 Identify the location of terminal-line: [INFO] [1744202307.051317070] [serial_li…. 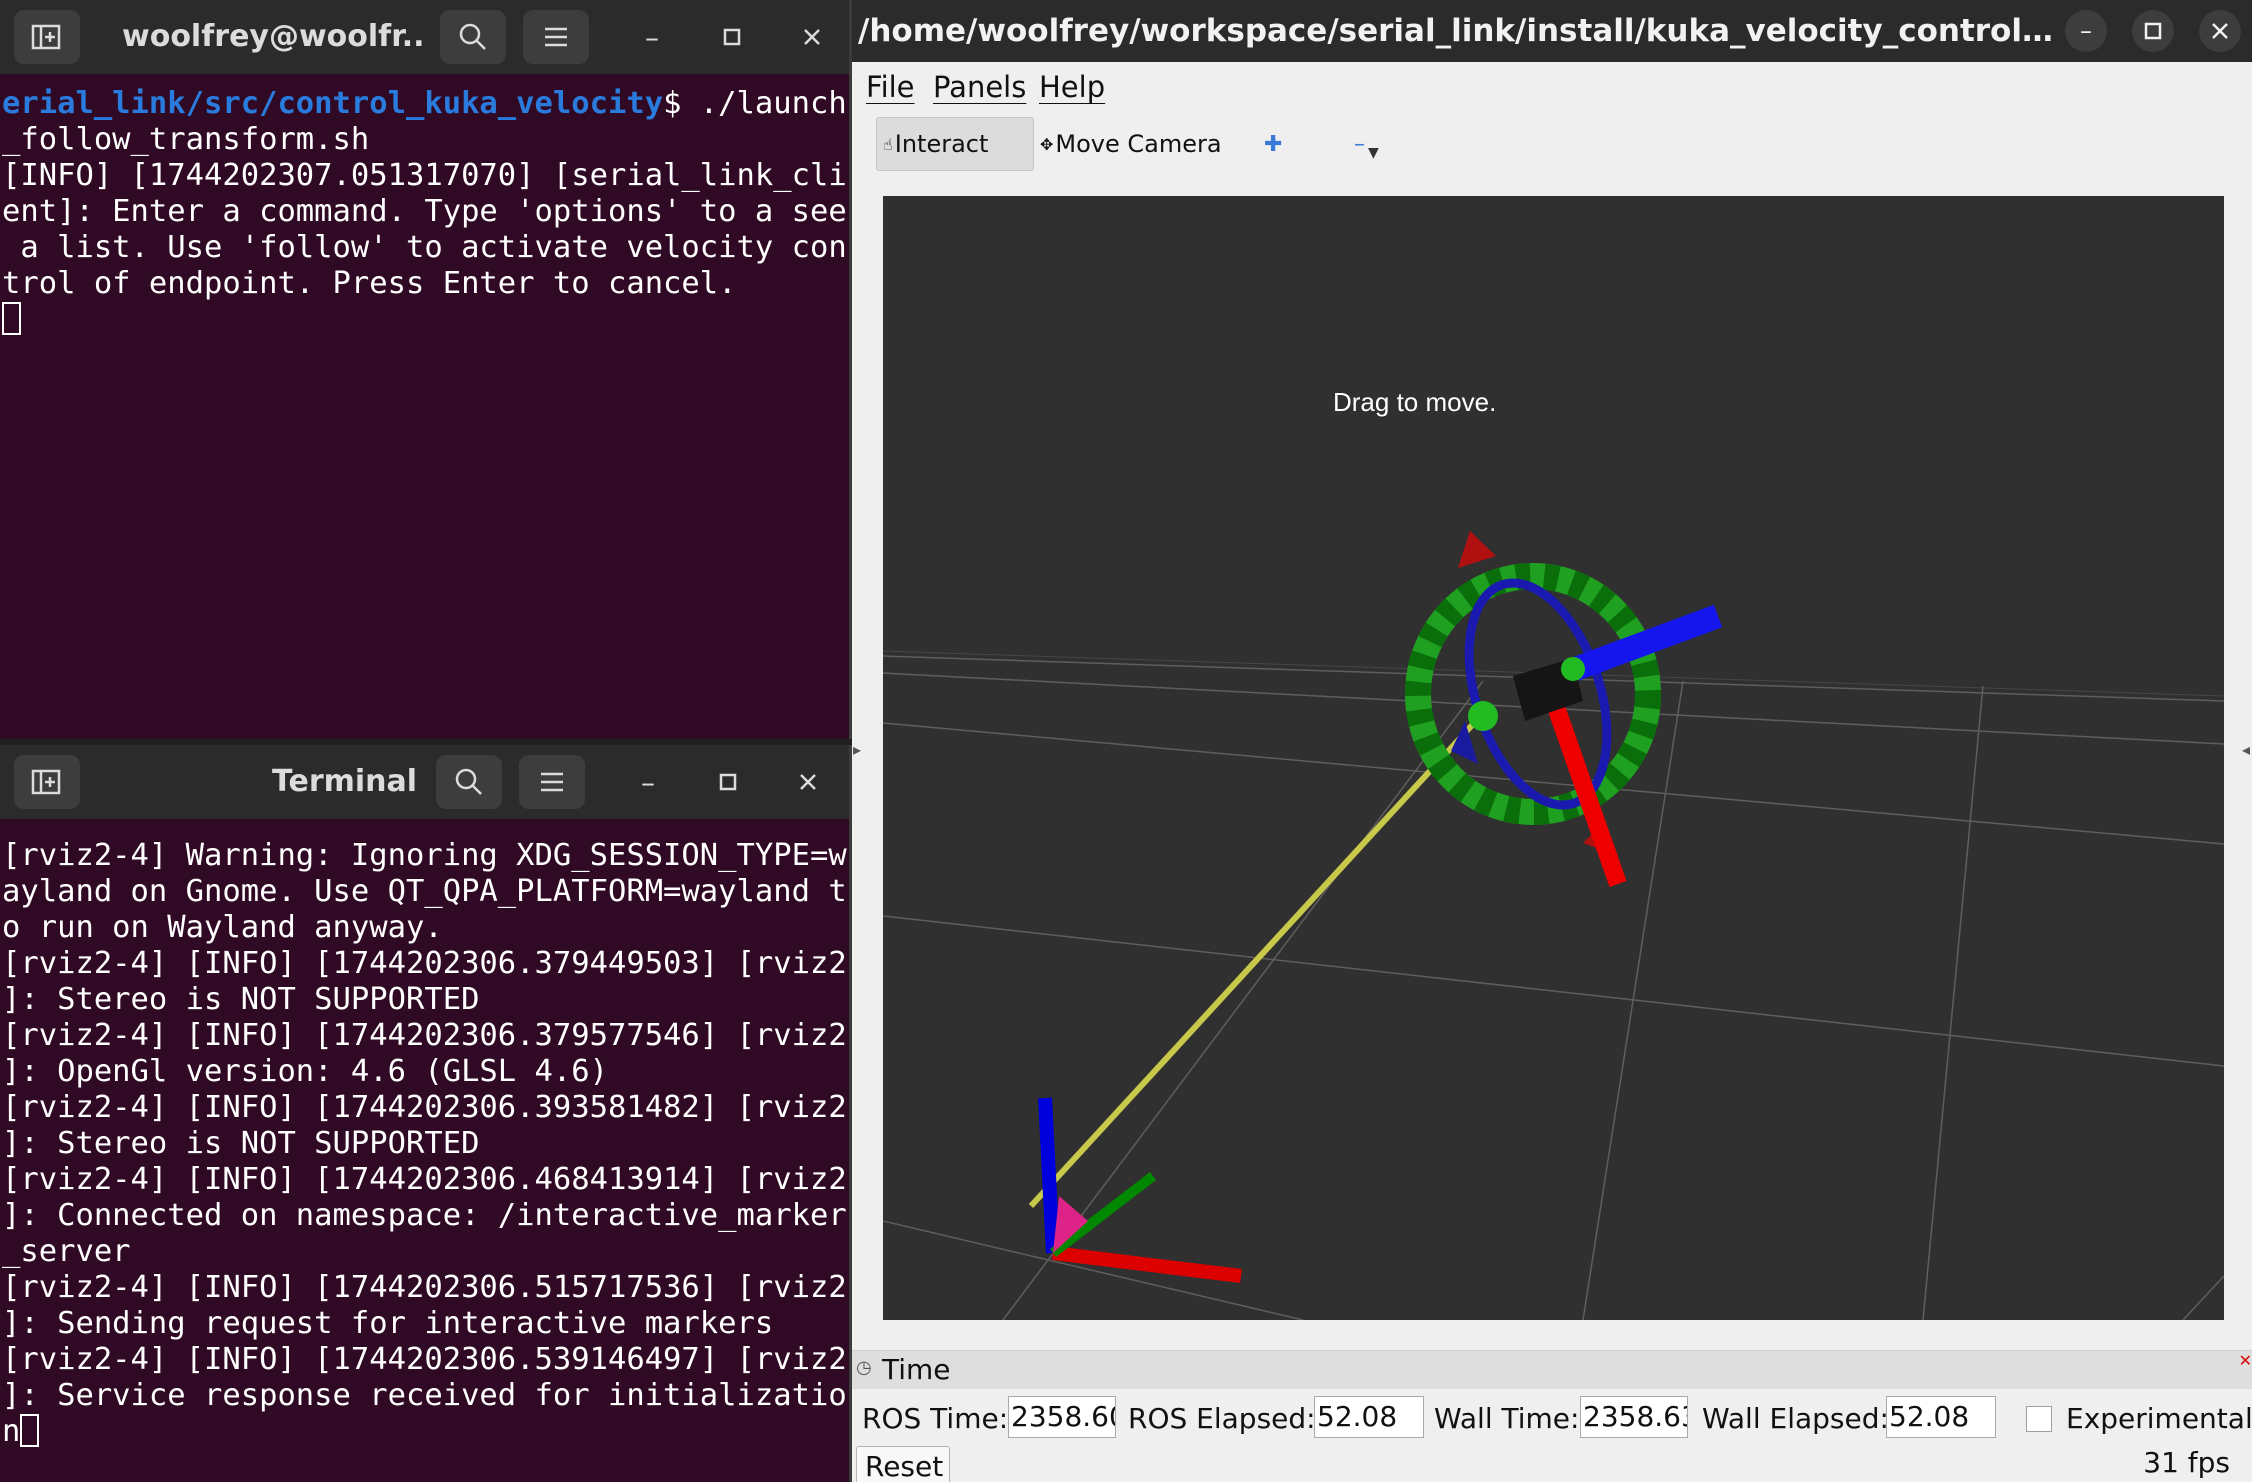
(424, 175).